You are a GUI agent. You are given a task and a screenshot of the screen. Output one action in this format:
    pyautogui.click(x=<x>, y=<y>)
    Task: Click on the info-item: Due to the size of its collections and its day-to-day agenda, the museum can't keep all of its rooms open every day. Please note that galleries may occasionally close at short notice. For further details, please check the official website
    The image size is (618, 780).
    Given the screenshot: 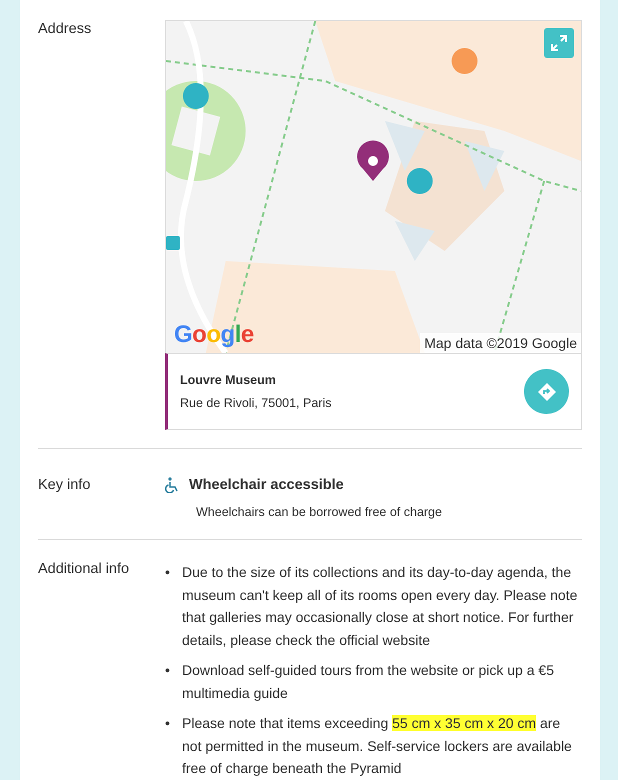 What is the action you would take?
    pyautogui.click(x=380, y=606)
    